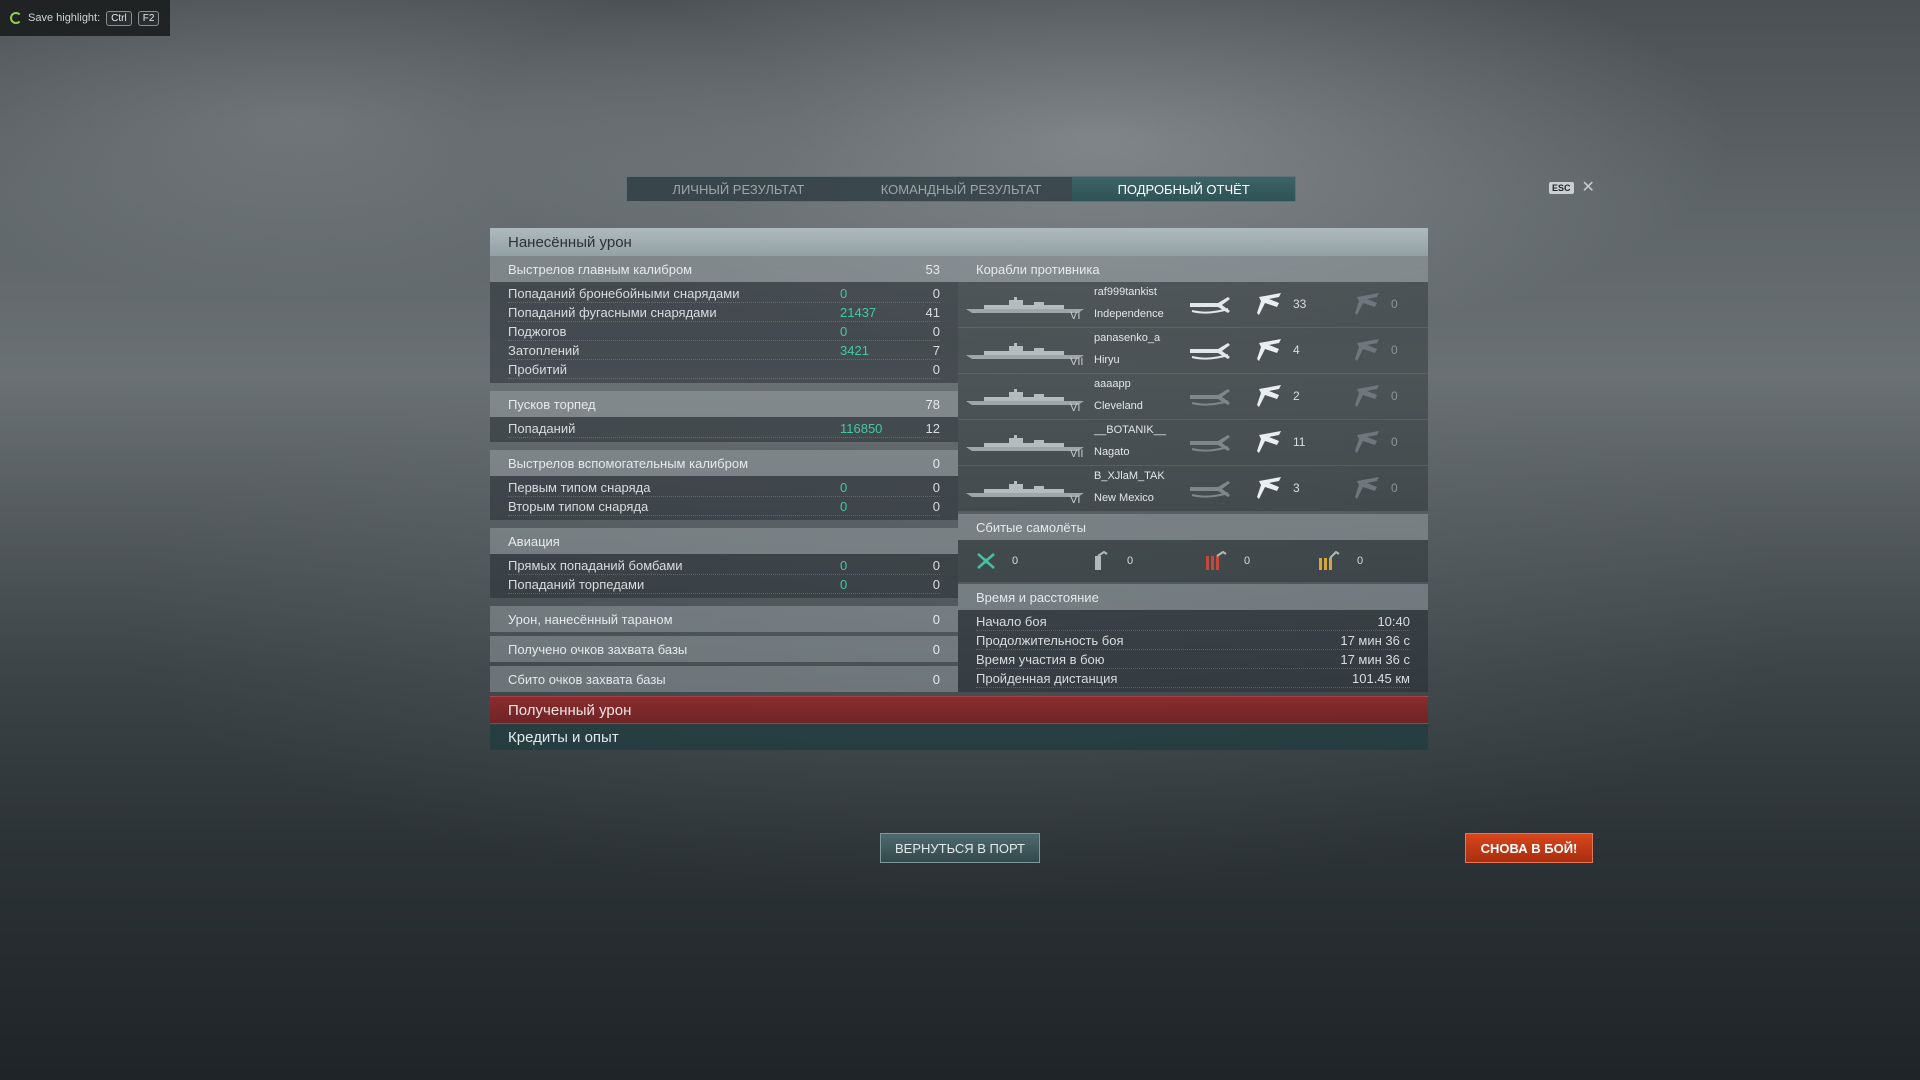 Image resolution: width=1920 pixels, height=1080 pixels. I want to click on aviation-header: Авиация, so click(724, 541).